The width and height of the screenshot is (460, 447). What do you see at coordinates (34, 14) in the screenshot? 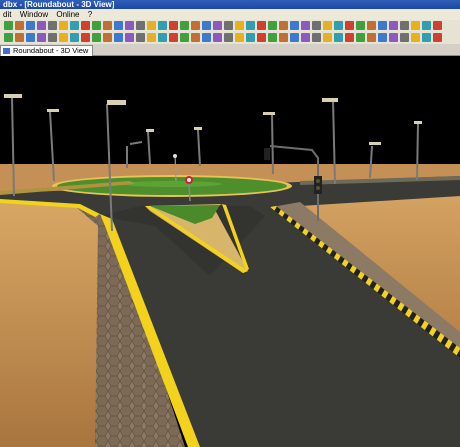
I see `menu-item-window: Window` at bounding box center [34, 14].